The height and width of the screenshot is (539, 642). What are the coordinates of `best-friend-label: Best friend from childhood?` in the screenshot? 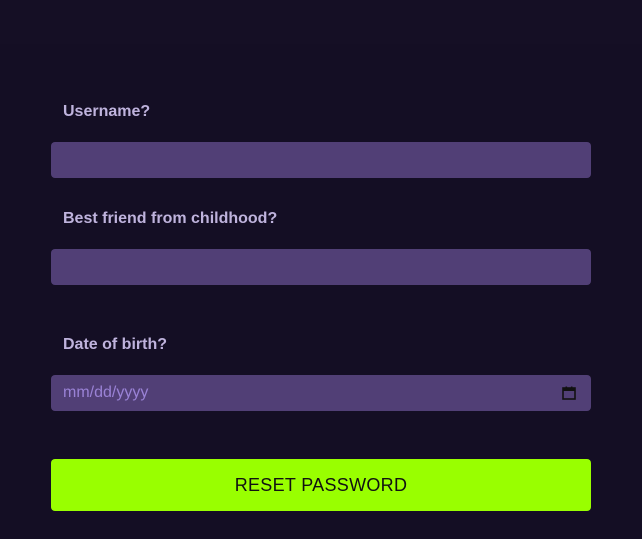 It's located at (170, 218).